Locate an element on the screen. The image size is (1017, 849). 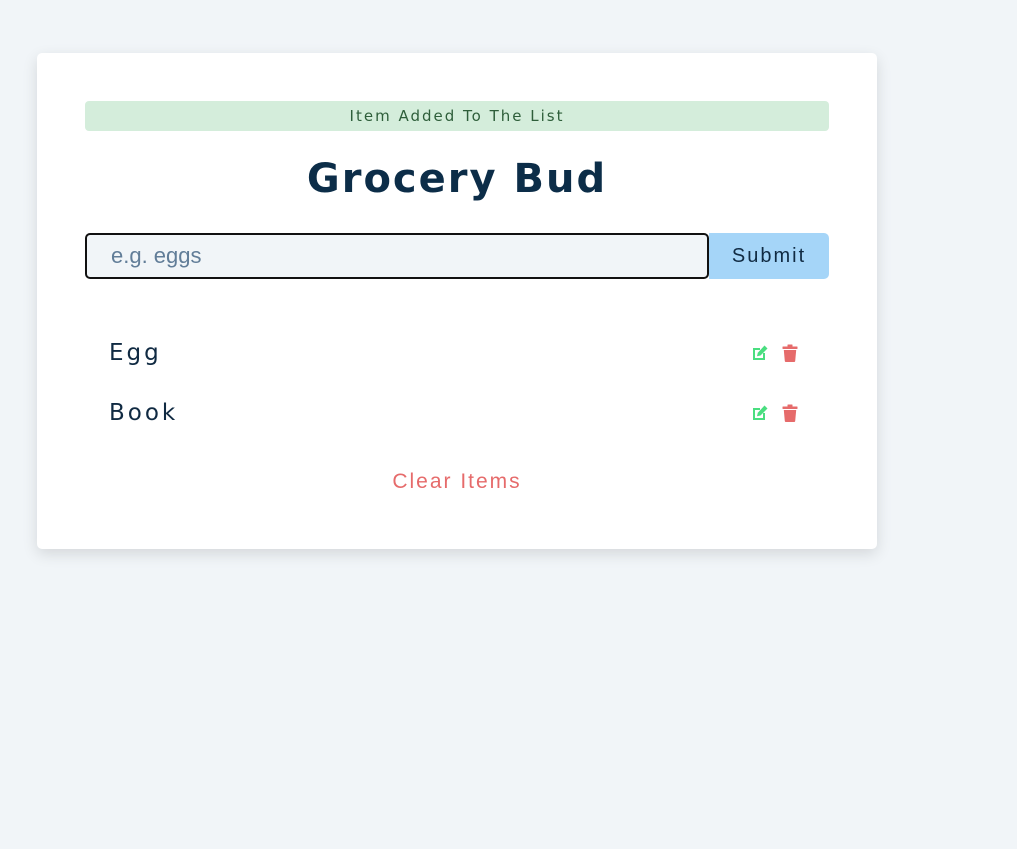
grocery-list: Egg Book is located at coordinates (457, 383).